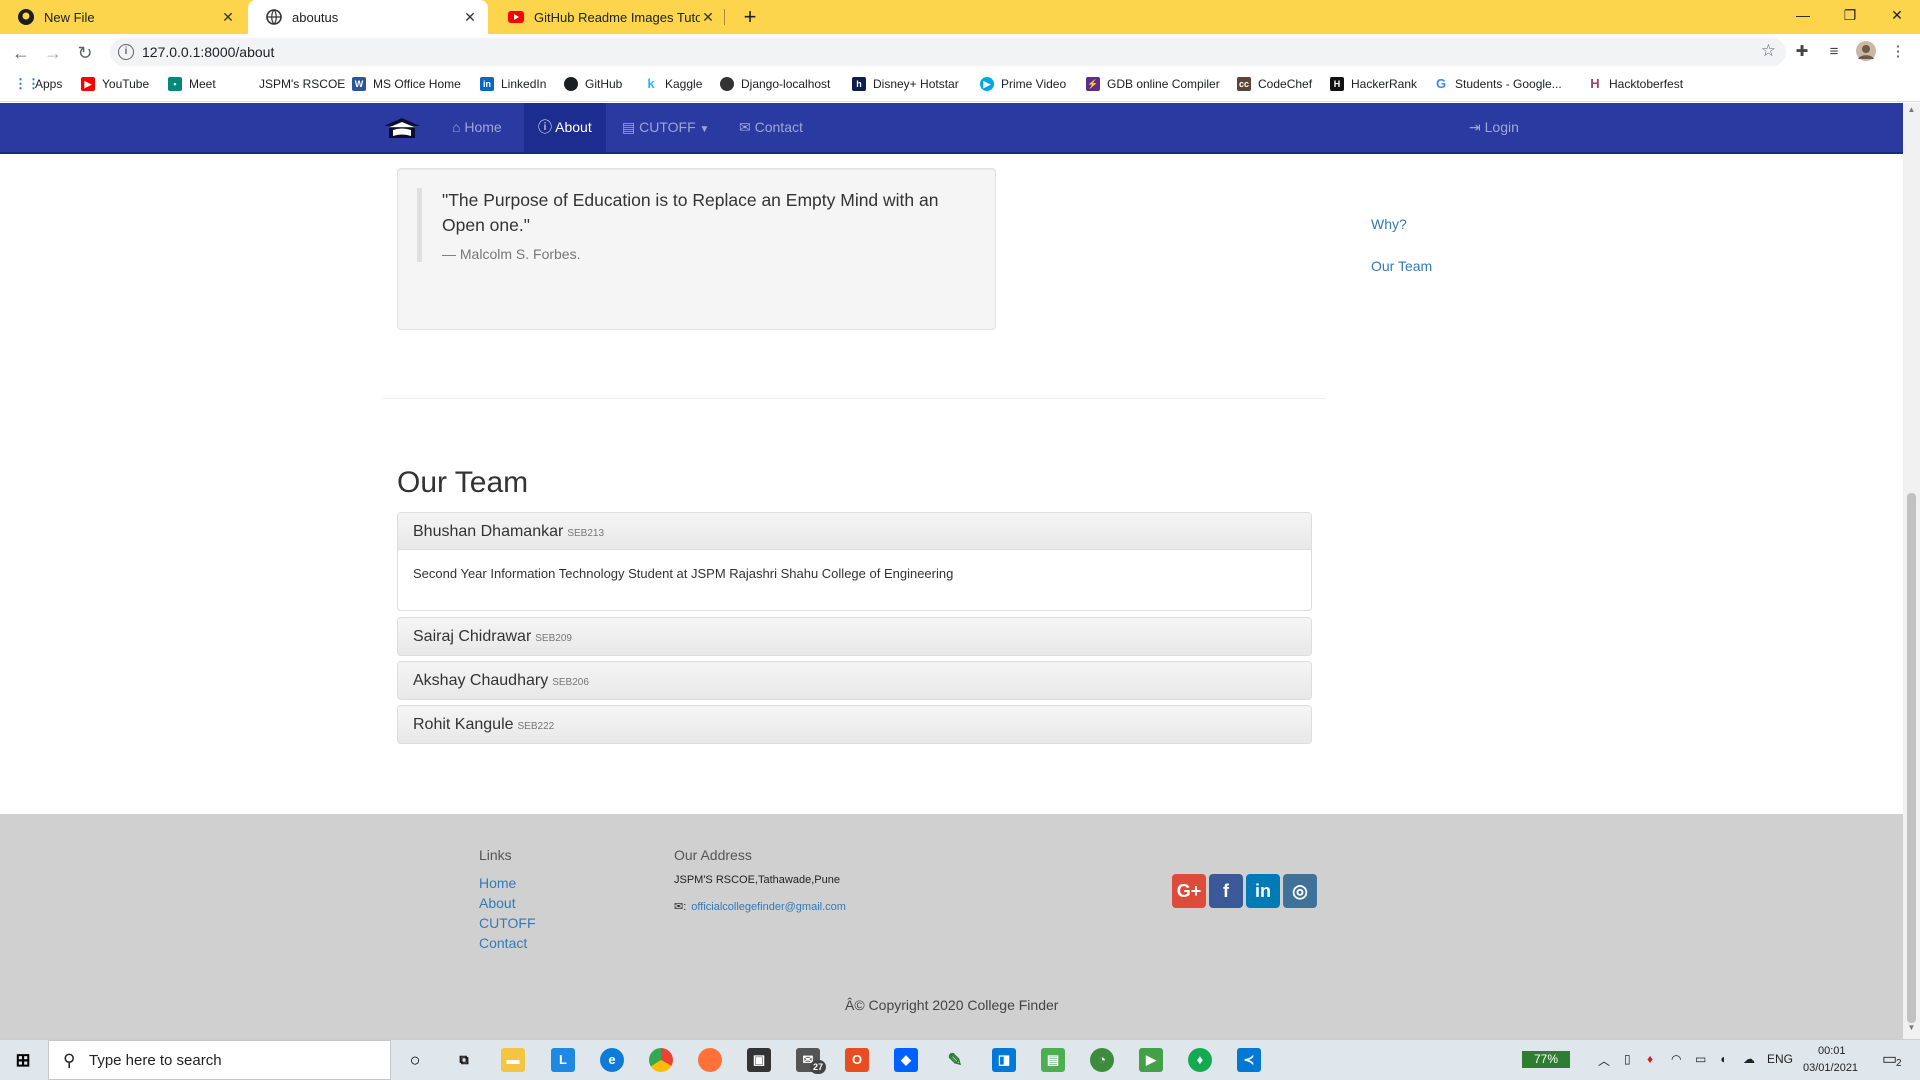 This screenshot has height=1080, width=1920. What do you see at coordinates (208, 52) in the screenshot?
I see `url-text: 127.0.0.1:8000/about` at bounding box center [208, 52].